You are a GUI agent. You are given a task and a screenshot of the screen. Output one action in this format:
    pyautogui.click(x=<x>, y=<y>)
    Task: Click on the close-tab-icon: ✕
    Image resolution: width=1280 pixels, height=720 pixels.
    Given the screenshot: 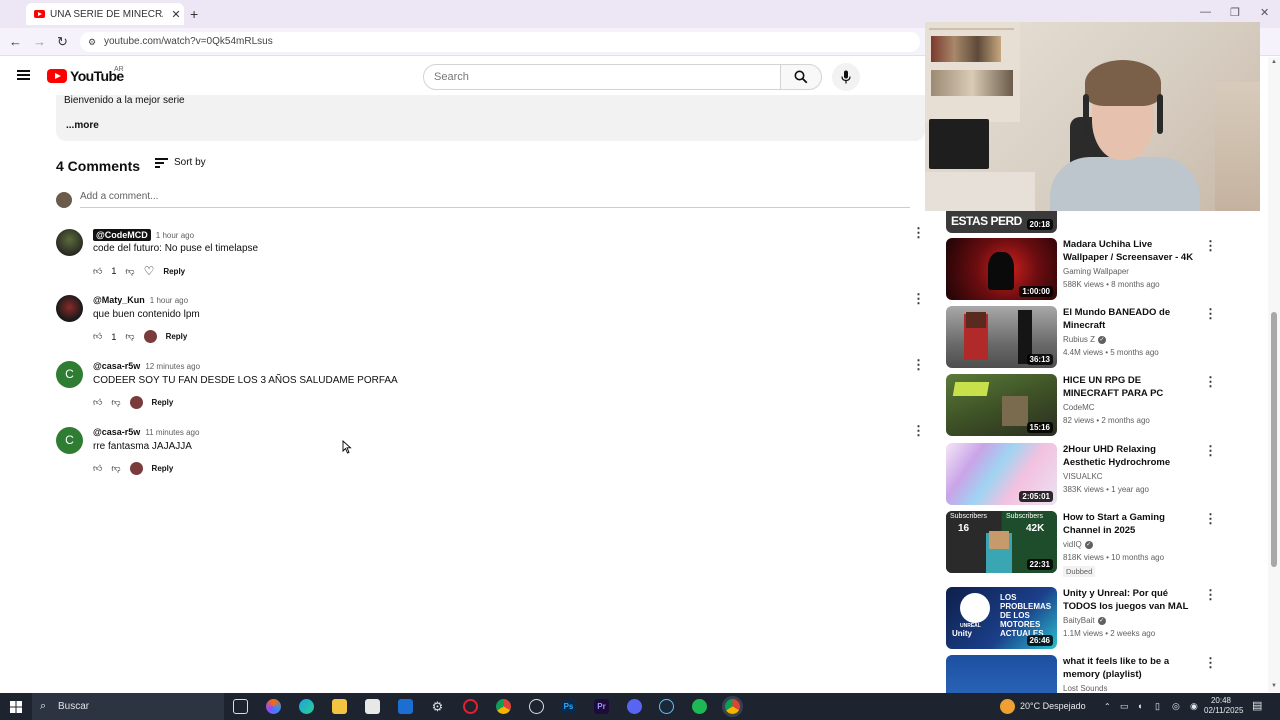 What is the action you would take?
    pyautogui.click(x=176, y=14)
    